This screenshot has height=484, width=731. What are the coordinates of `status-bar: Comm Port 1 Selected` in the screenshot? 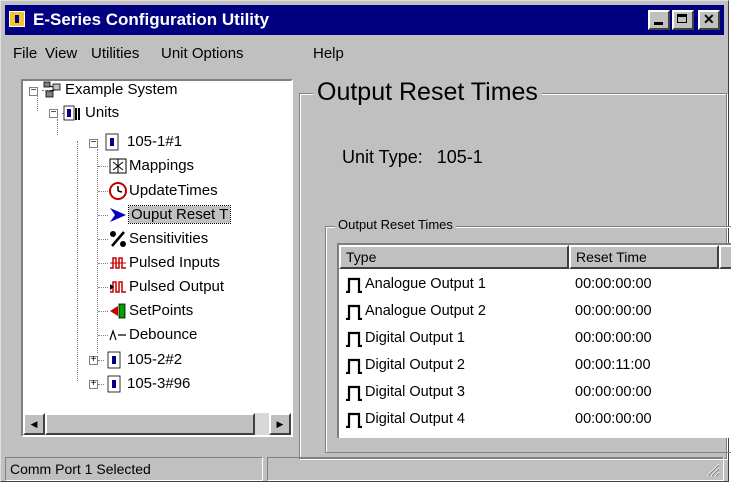 It's located at (364, 469).